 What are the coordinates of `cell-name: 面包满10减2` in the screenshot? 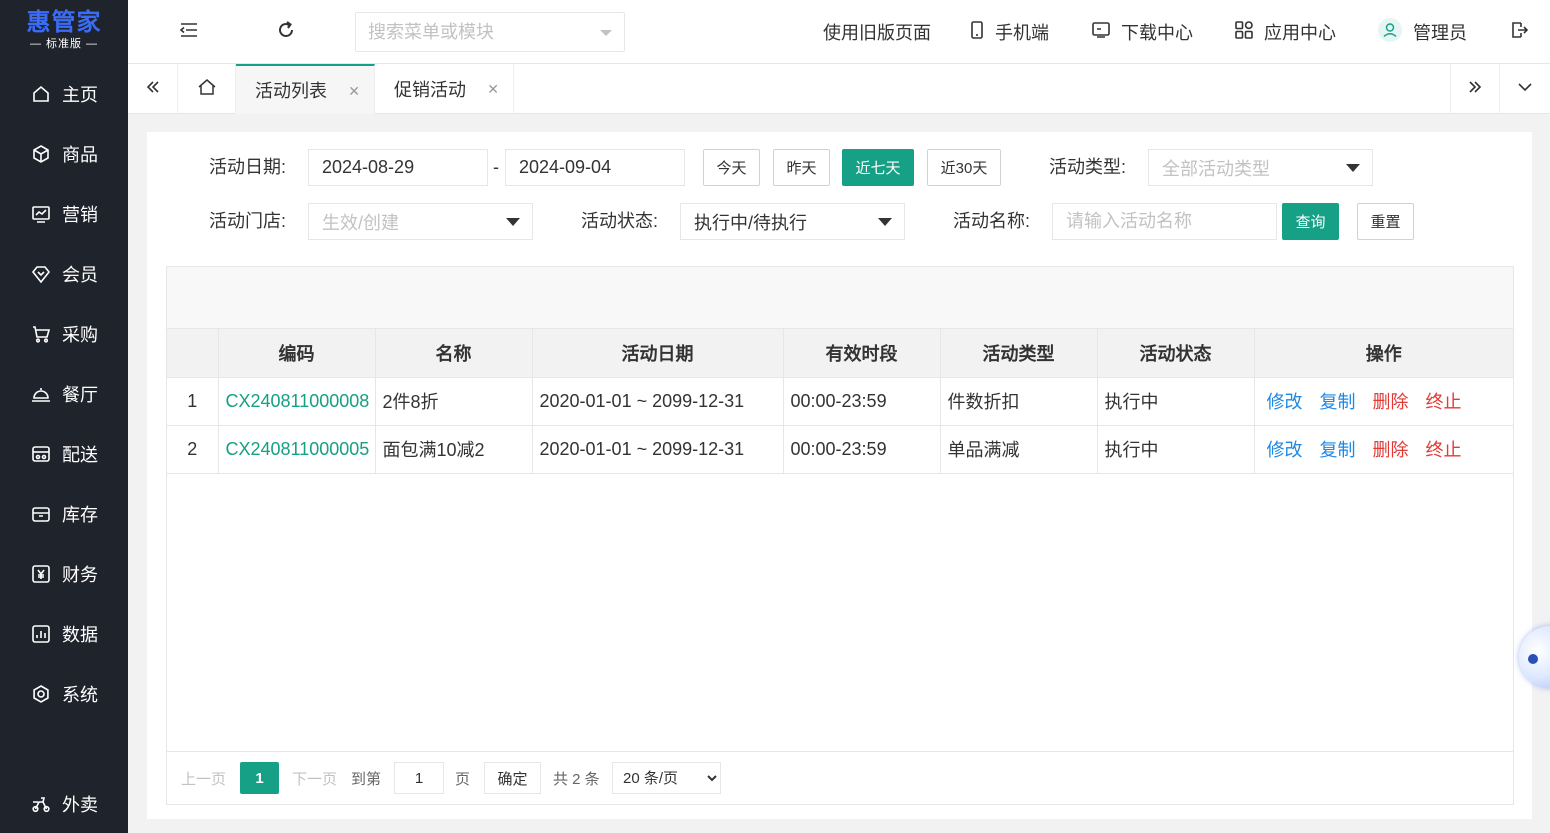 It's located at (454, 449).